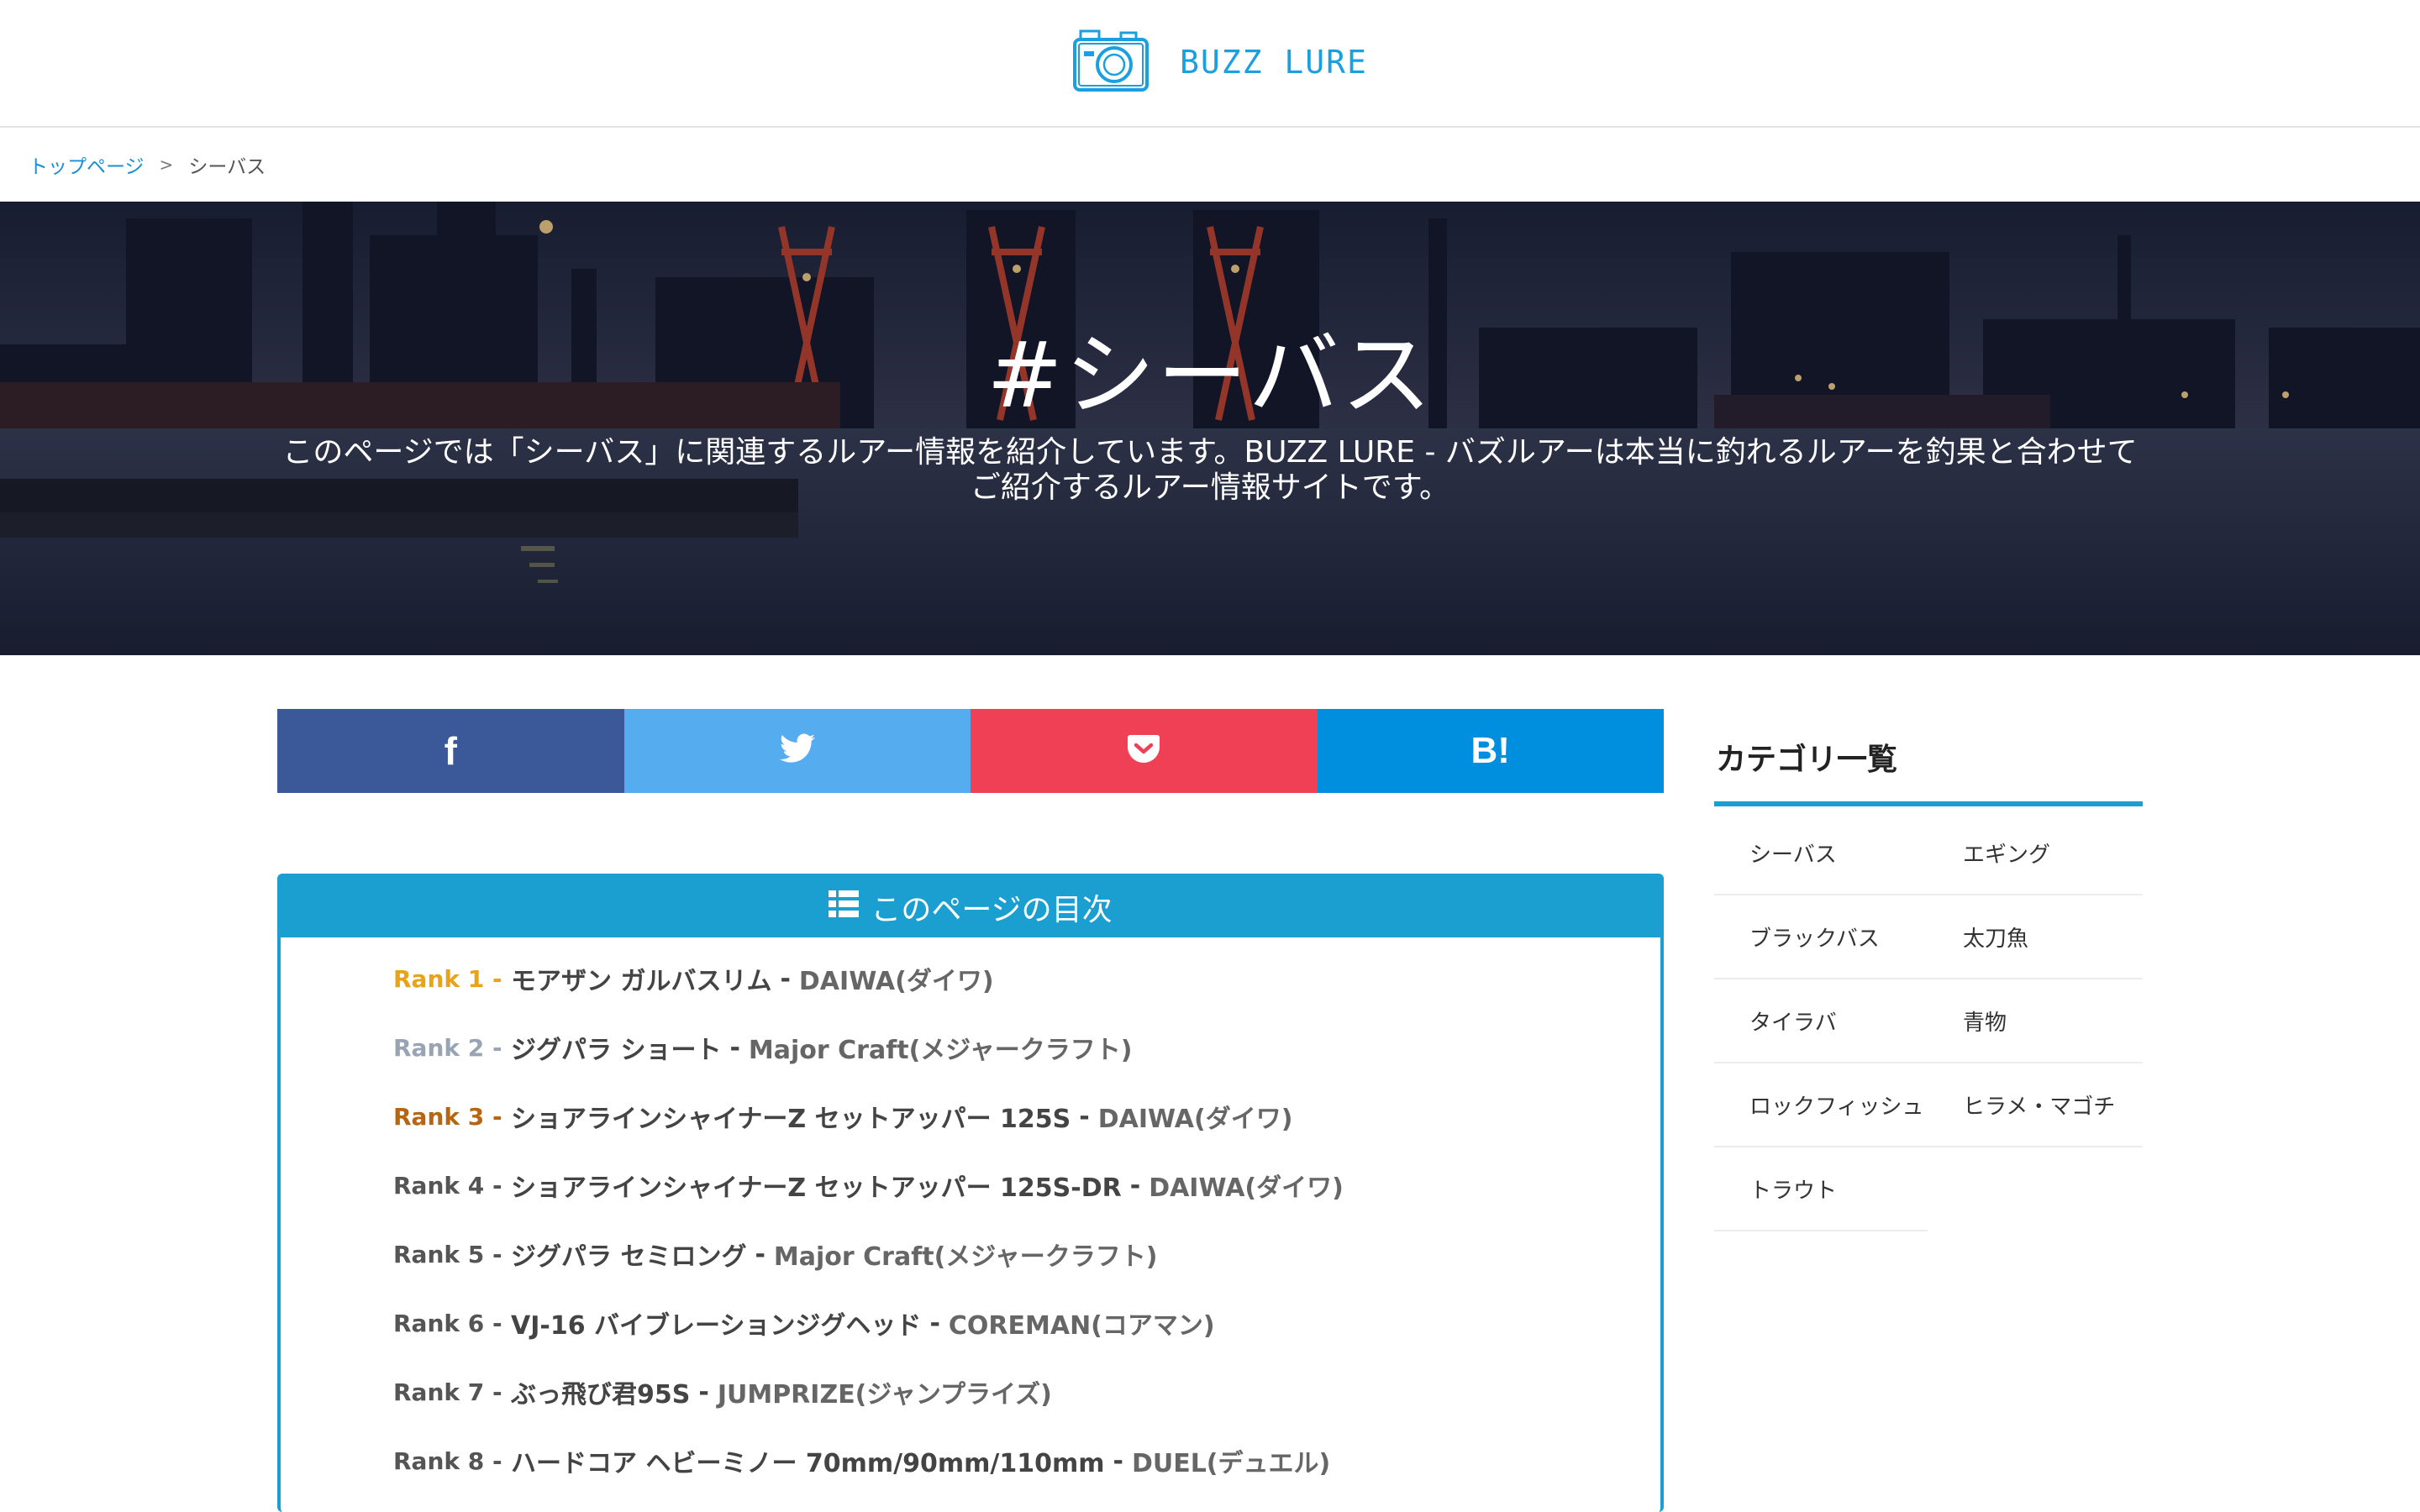 The height and width of the screenshot is (1512, 2420). Describe the element at coordinates (1081, 1326) in the screenshot. I see `maker-name: COREMAN(コアマン)` at that location.